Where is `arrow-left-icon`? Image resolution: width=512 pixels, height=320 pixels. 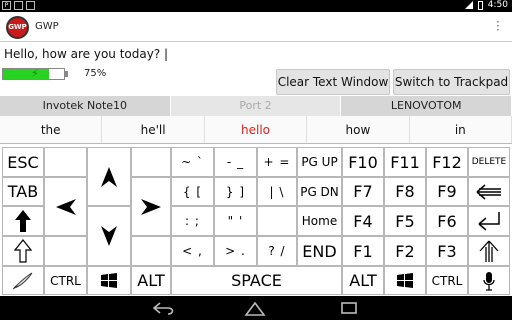
arrow-left-icon is located at coordinates (65, 206).